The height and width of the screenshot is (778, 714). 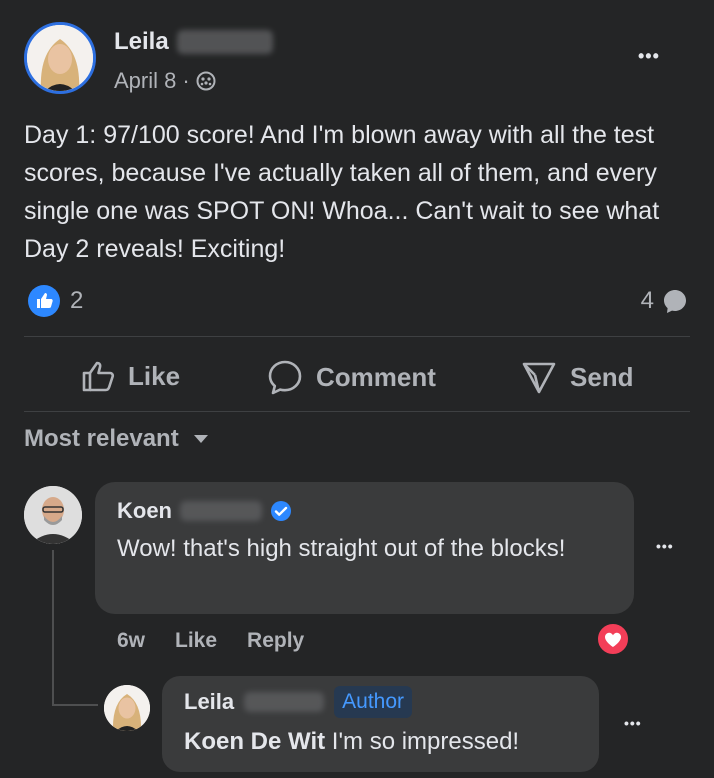 I want to click on reply-author-avatar, so click(x=127, y=708).